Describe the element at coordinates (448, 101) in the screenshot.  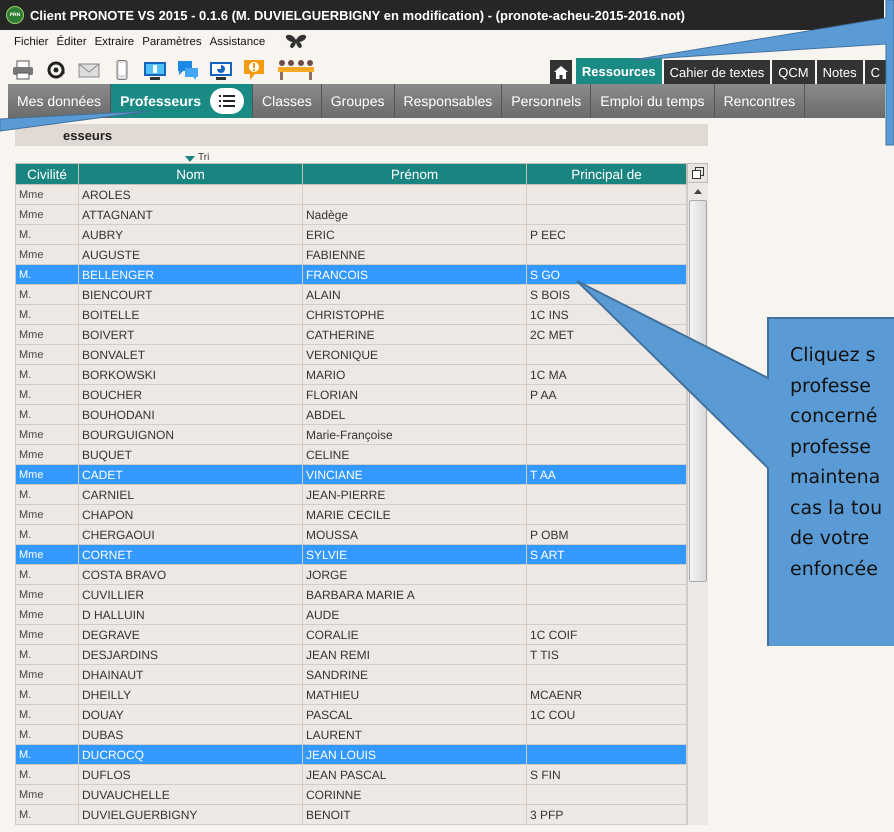
I see `tab: Responsables` at that location.